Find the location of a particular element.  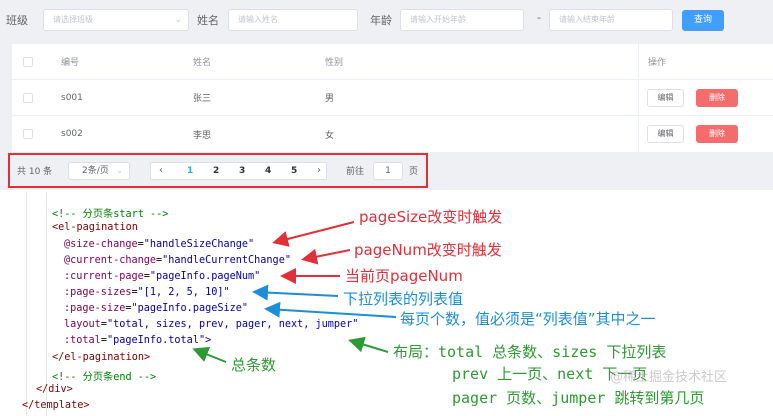

annotation-current-page: 当前页pageNum is located at coordinates (404, 276).